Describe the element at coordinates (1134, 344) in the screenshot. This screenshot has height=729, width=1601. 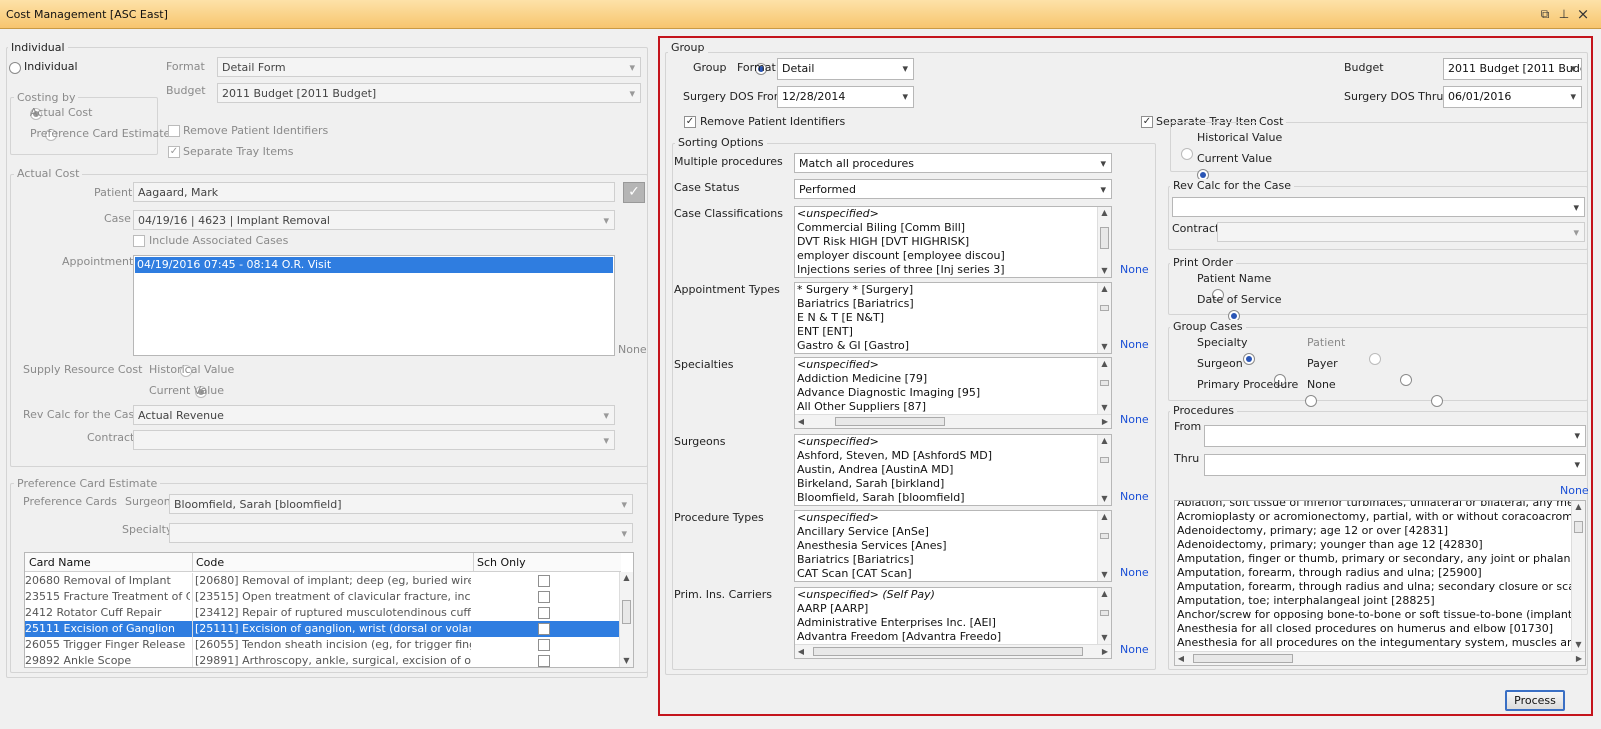
I see `appointment-types-none-link: None` at that location.